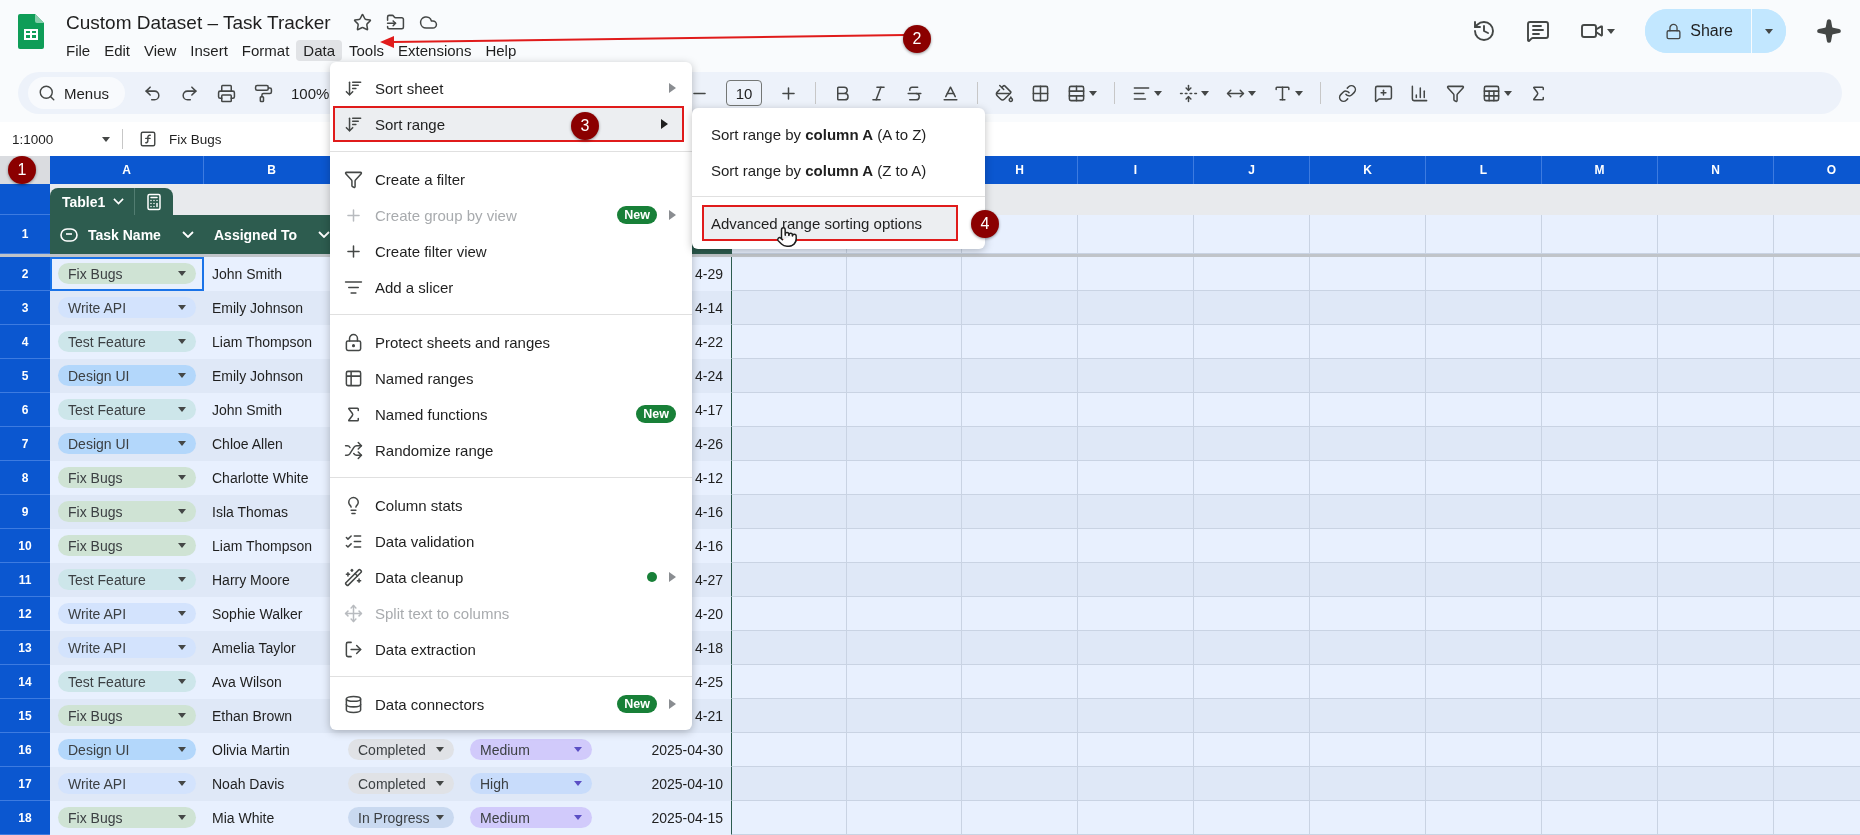 The width and height of the screenshot is (1860, 835). I want to click on row-number: 4, so click(25, 342).